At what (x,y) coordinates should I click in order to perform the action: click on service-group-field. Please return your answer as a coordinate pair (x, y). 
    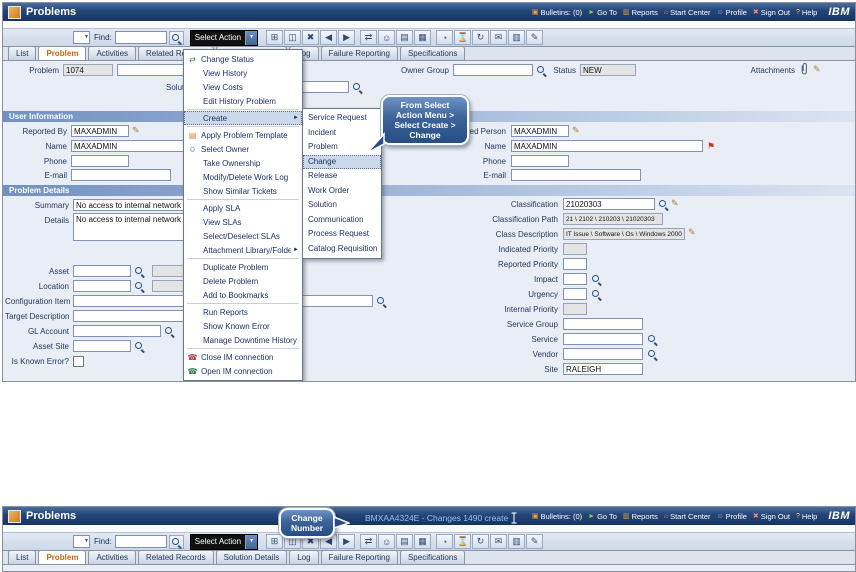
    Looking at the image, I should click on (603, 324).